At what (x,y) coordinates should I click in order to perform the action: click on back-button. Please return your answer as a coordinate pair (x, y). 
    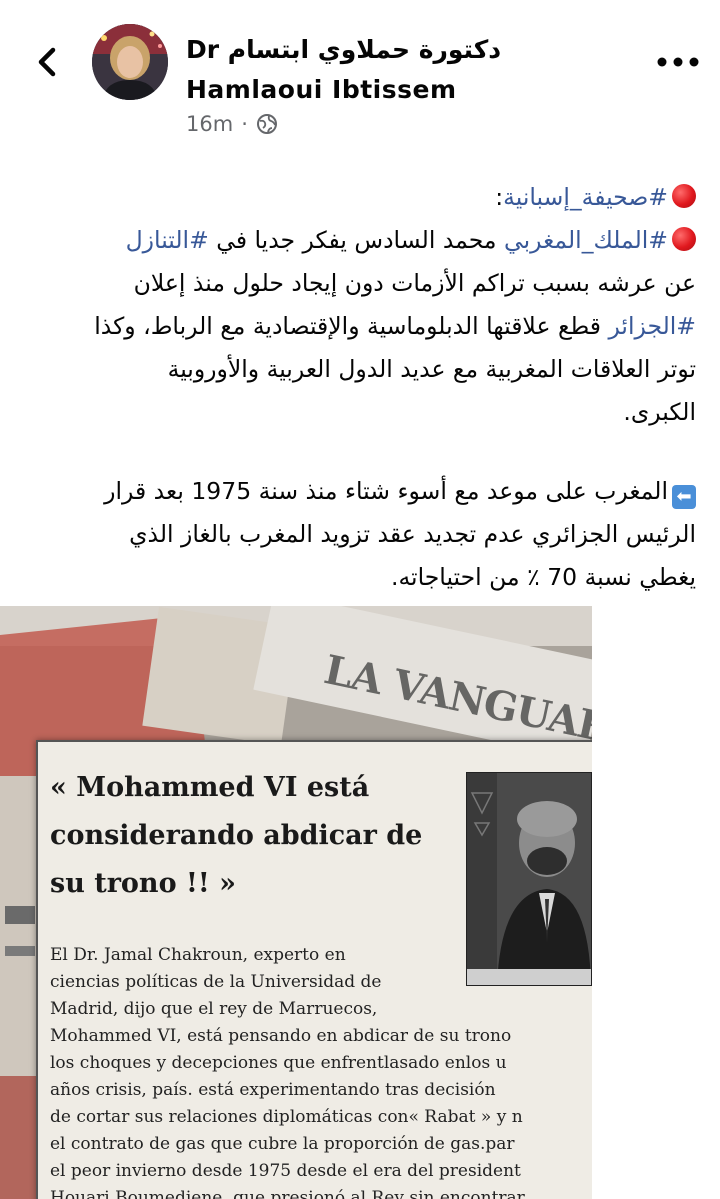
    Looking at the image, I should click on (48, 62).